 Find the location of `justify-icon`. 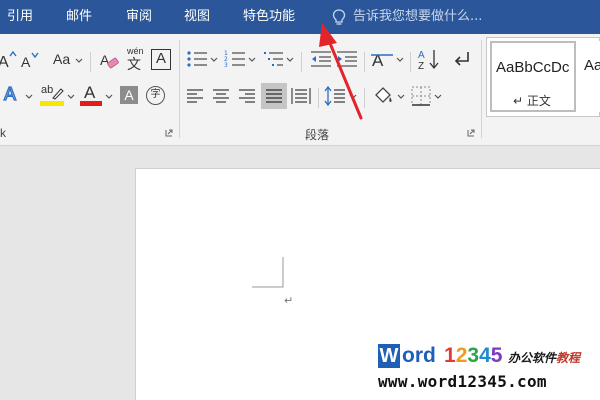

justify-icon is located at coordinates (274, 96).